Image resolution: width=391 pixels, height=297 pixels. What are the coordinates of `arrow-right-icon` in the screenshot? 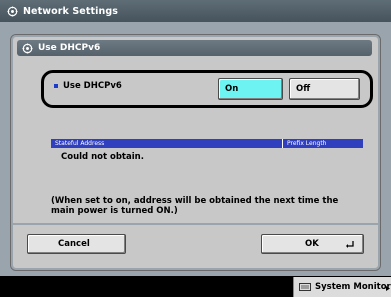 It's located at (388, 288).